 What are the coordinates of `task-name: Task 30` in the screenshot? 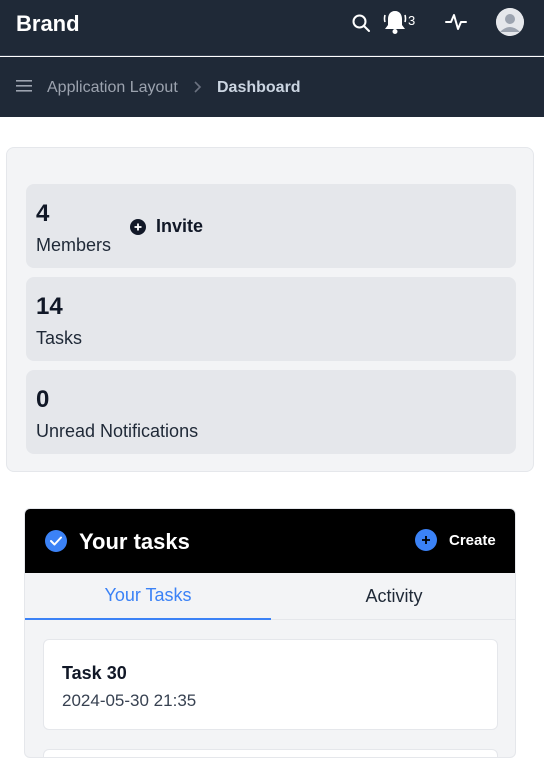 It's located at (94, 673).